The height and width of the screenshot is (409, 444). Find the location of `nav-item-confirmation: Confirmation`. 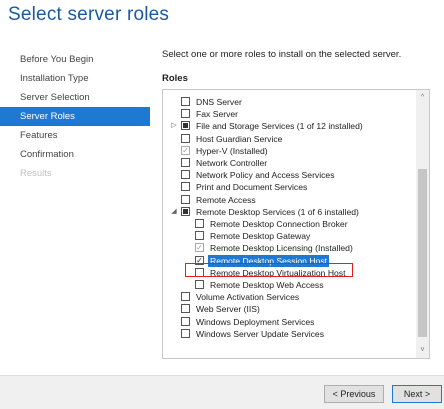

nav-item-confirmation: Confirmation is located at coordinates (75, 154).